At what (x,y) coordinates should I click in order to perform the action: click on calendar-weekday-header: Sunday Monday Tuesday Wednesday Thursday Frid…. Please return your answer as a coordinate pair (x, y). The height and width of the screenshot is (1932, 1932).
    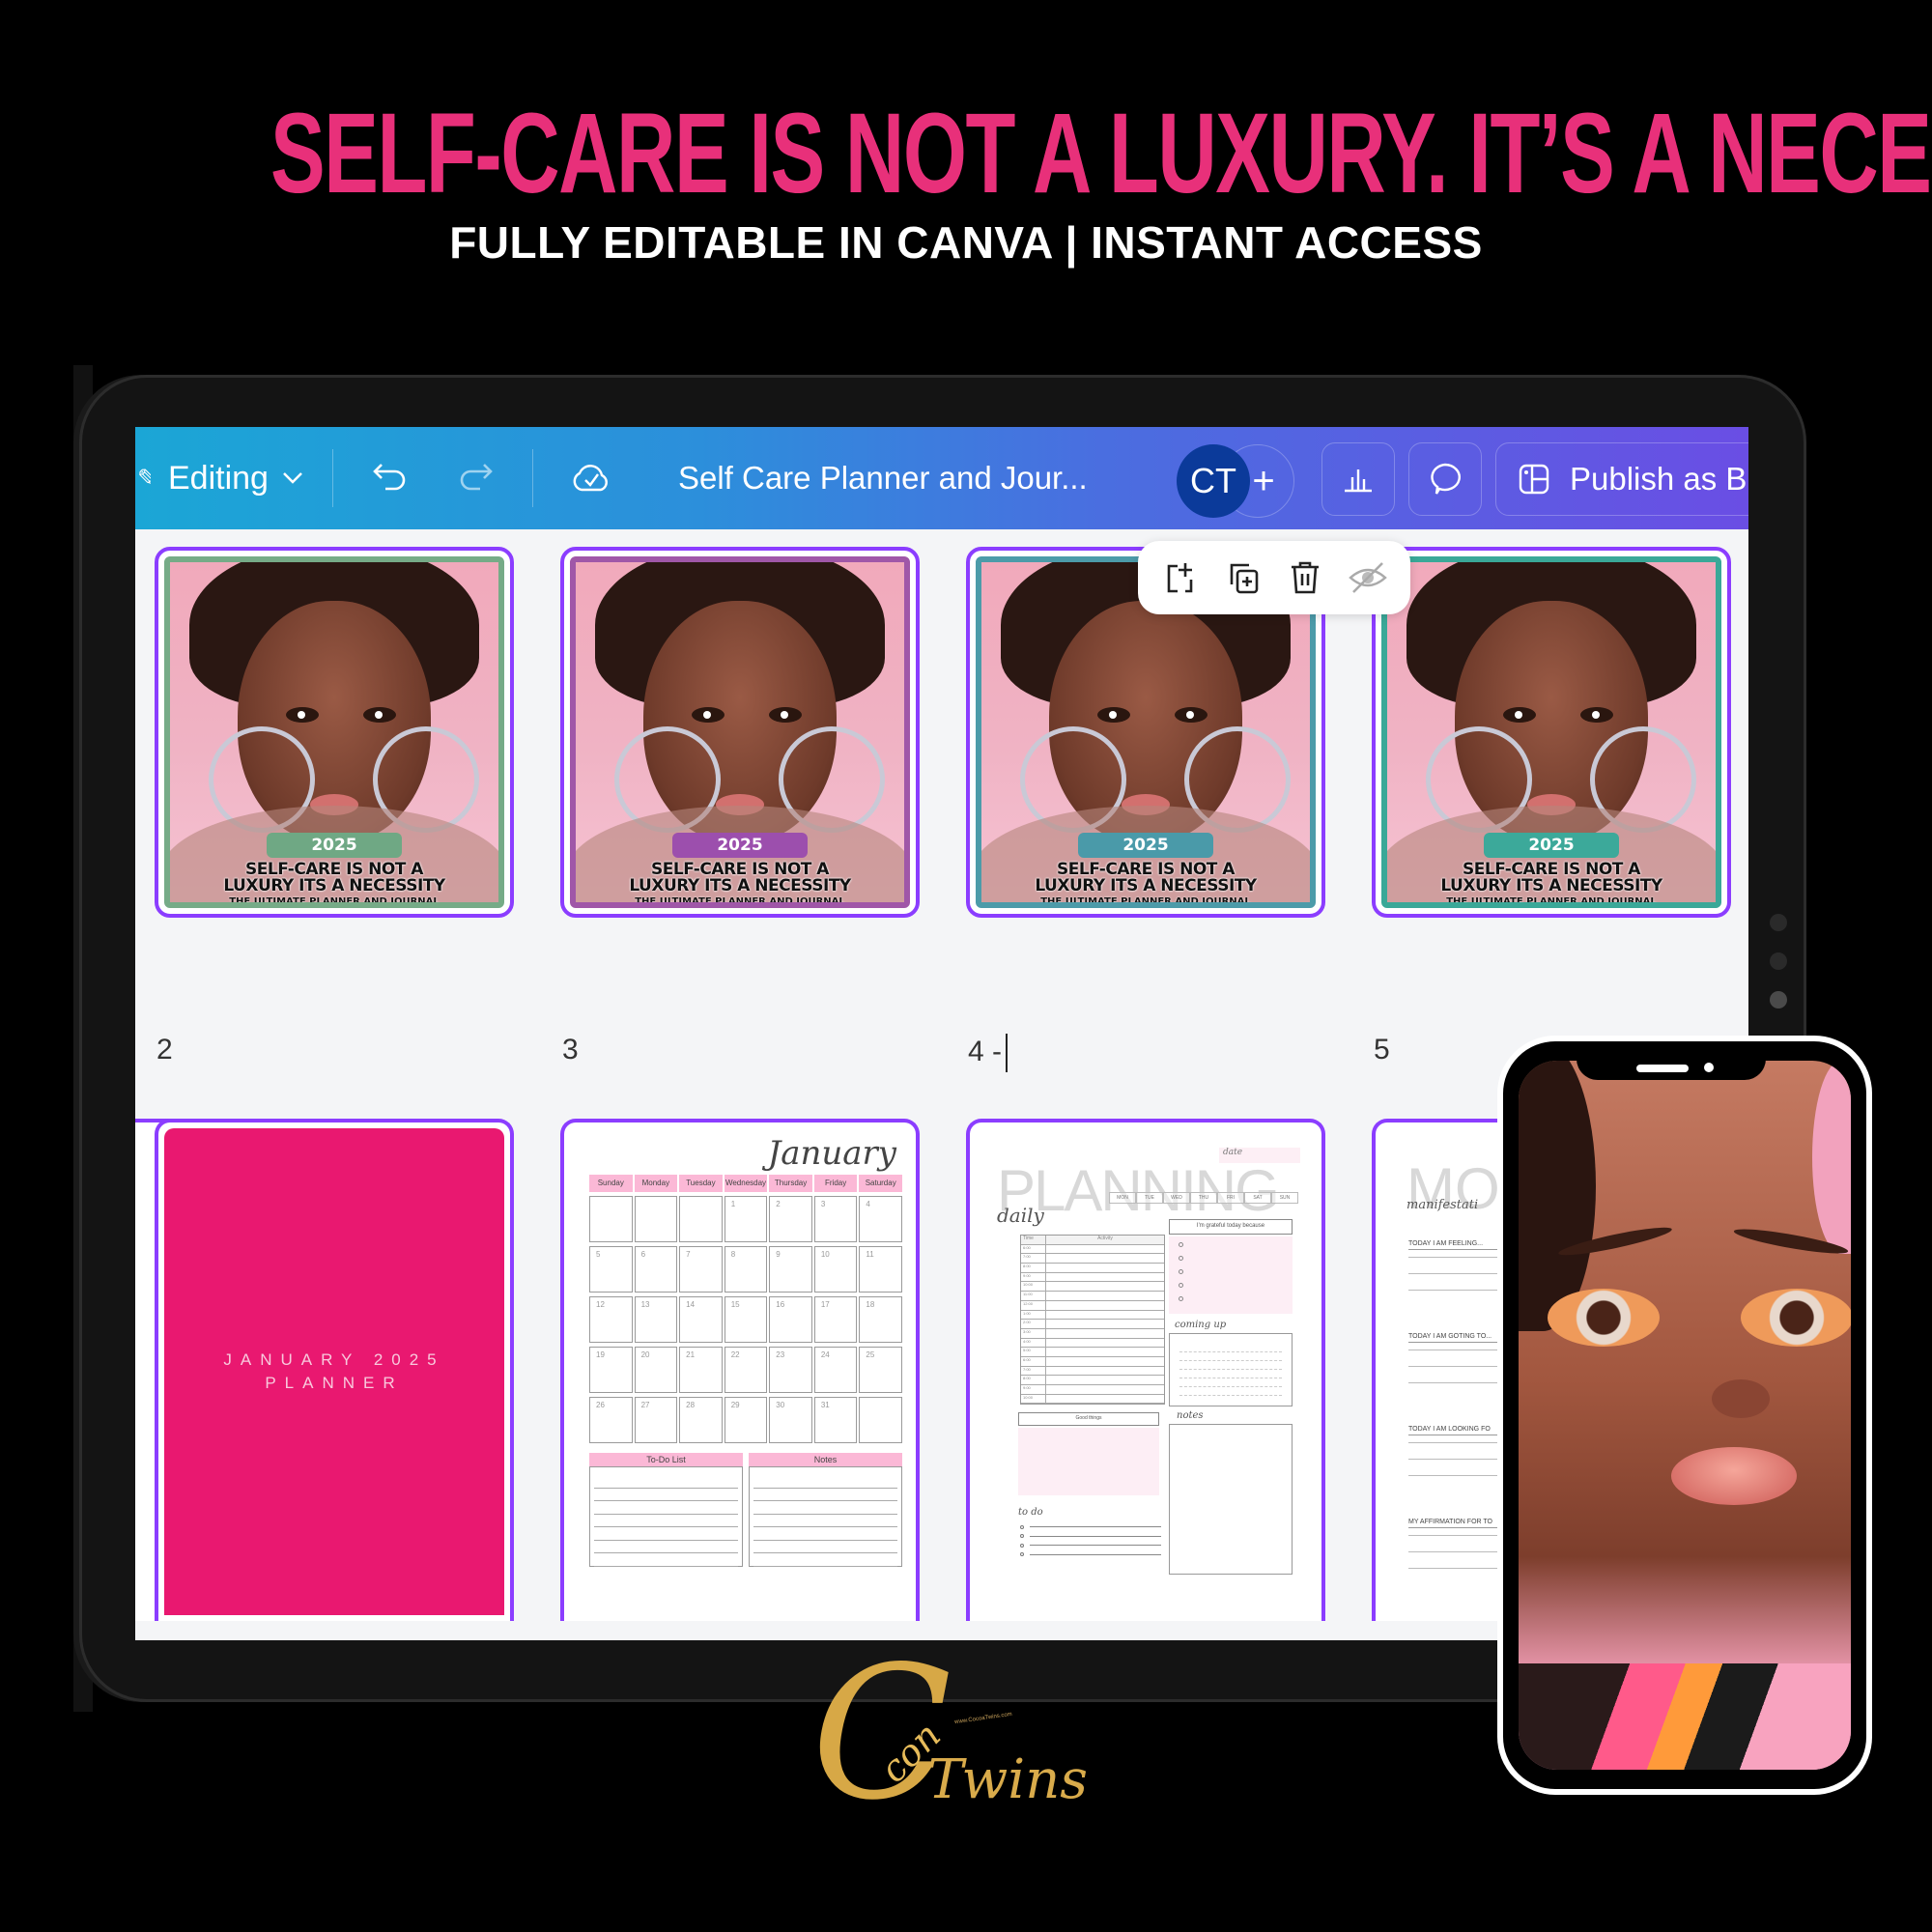
    Looking at the image, I should click on (745, 1183).